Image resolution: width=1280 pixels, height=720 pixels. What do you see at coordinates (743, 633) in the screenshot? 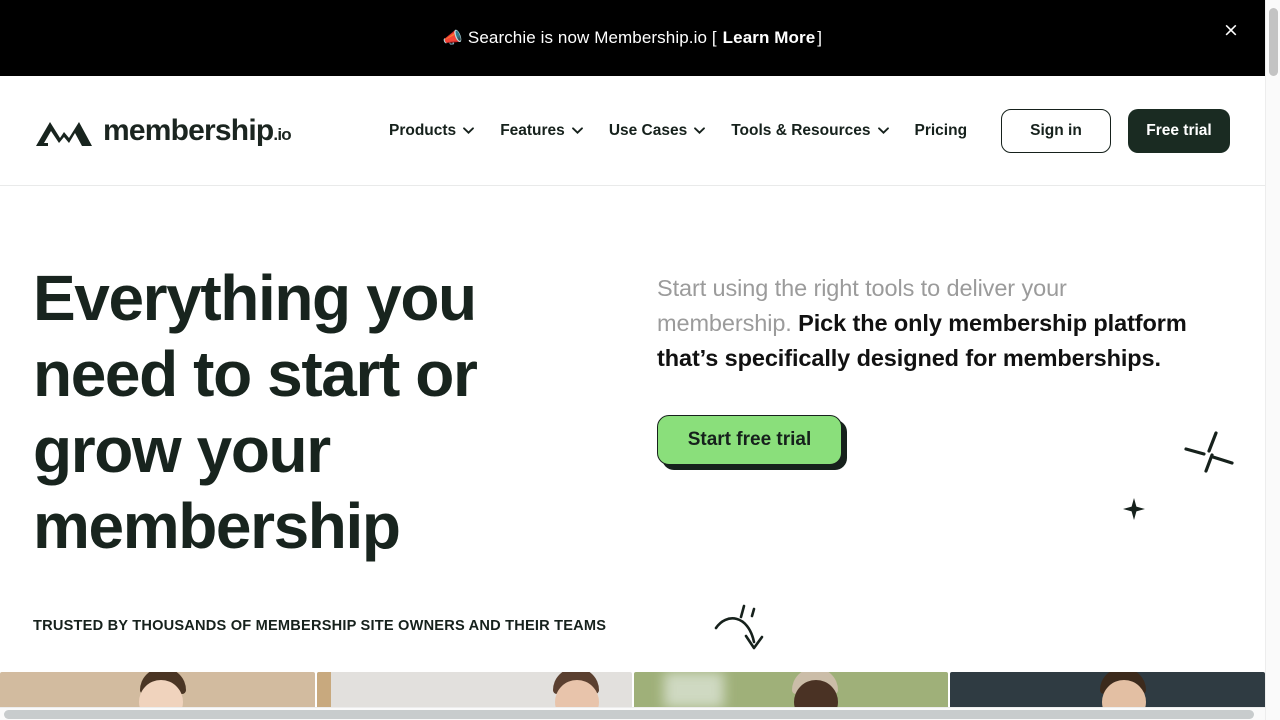
I see `curved-arrow-icon` at bounding box center [743, 633].